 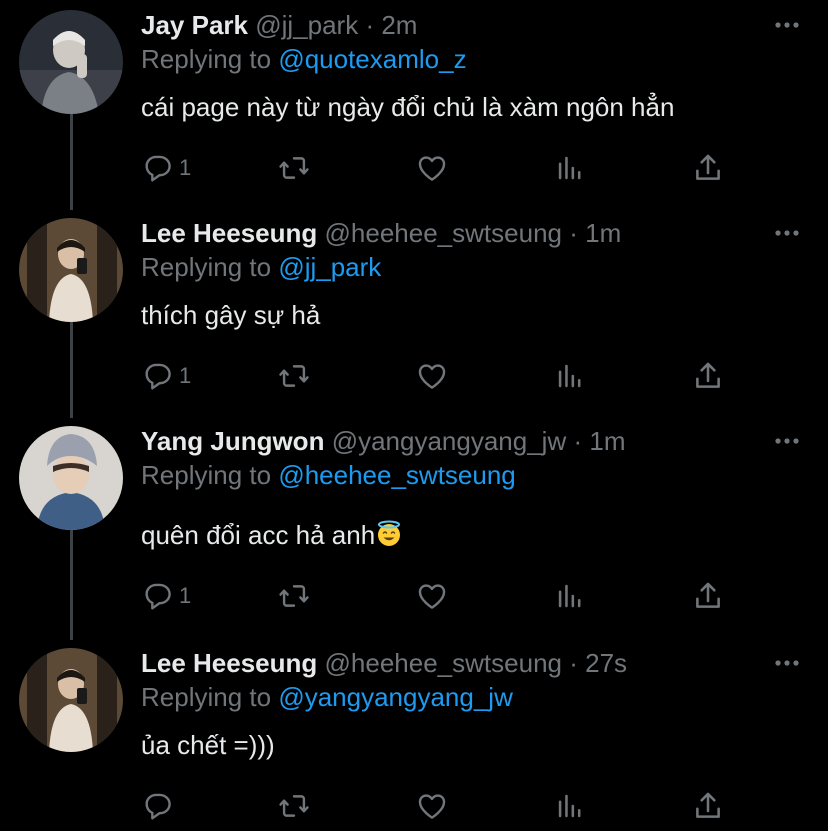 I want to click on tweet-text: quên đổi acc hả anh, so click(x=258, y=535).